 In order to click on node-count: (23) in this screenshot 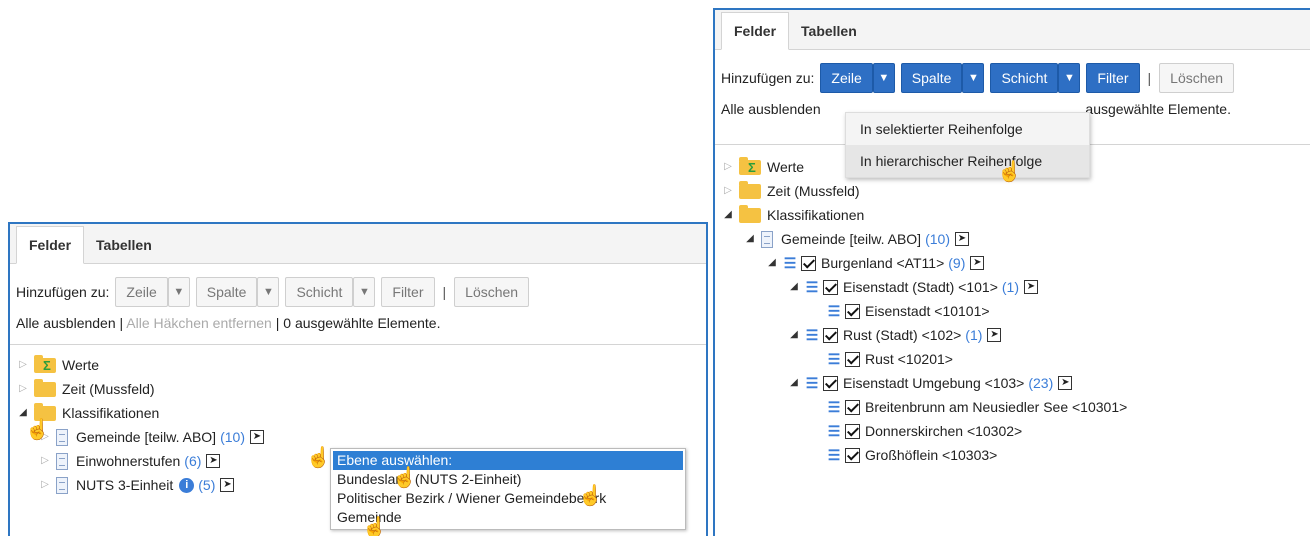, I will do `click(1041, 383)`.